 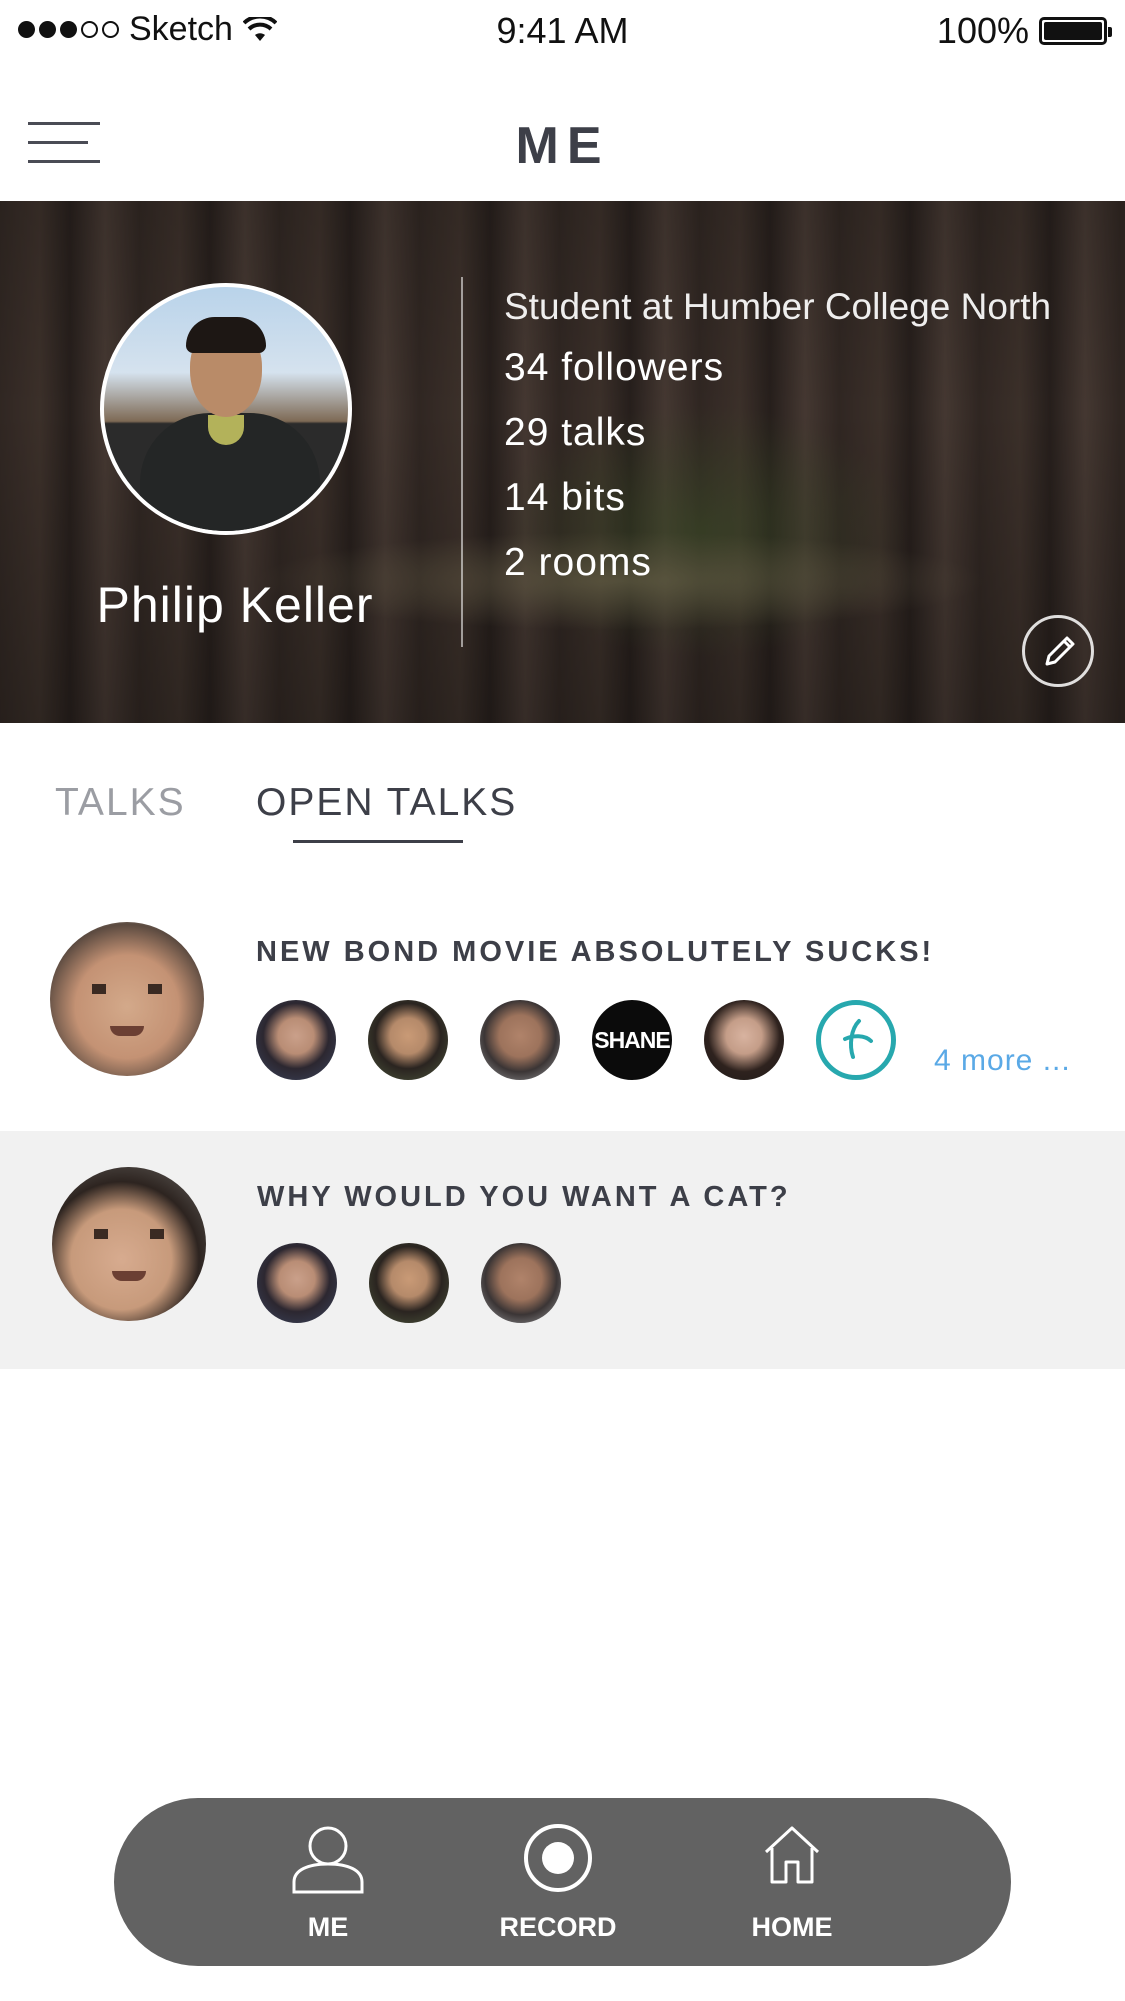 I want to click on bottom-tab-home-label: HOME, so click(x=792, y=1927).